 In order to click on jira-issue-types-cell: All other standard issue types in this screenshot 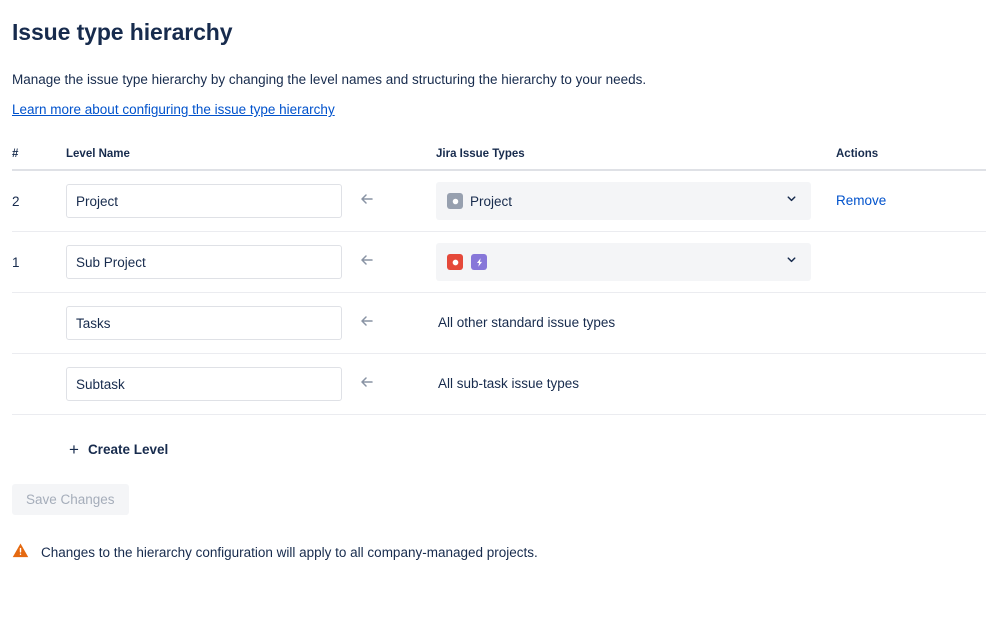, I will do `click(636, 323)`.